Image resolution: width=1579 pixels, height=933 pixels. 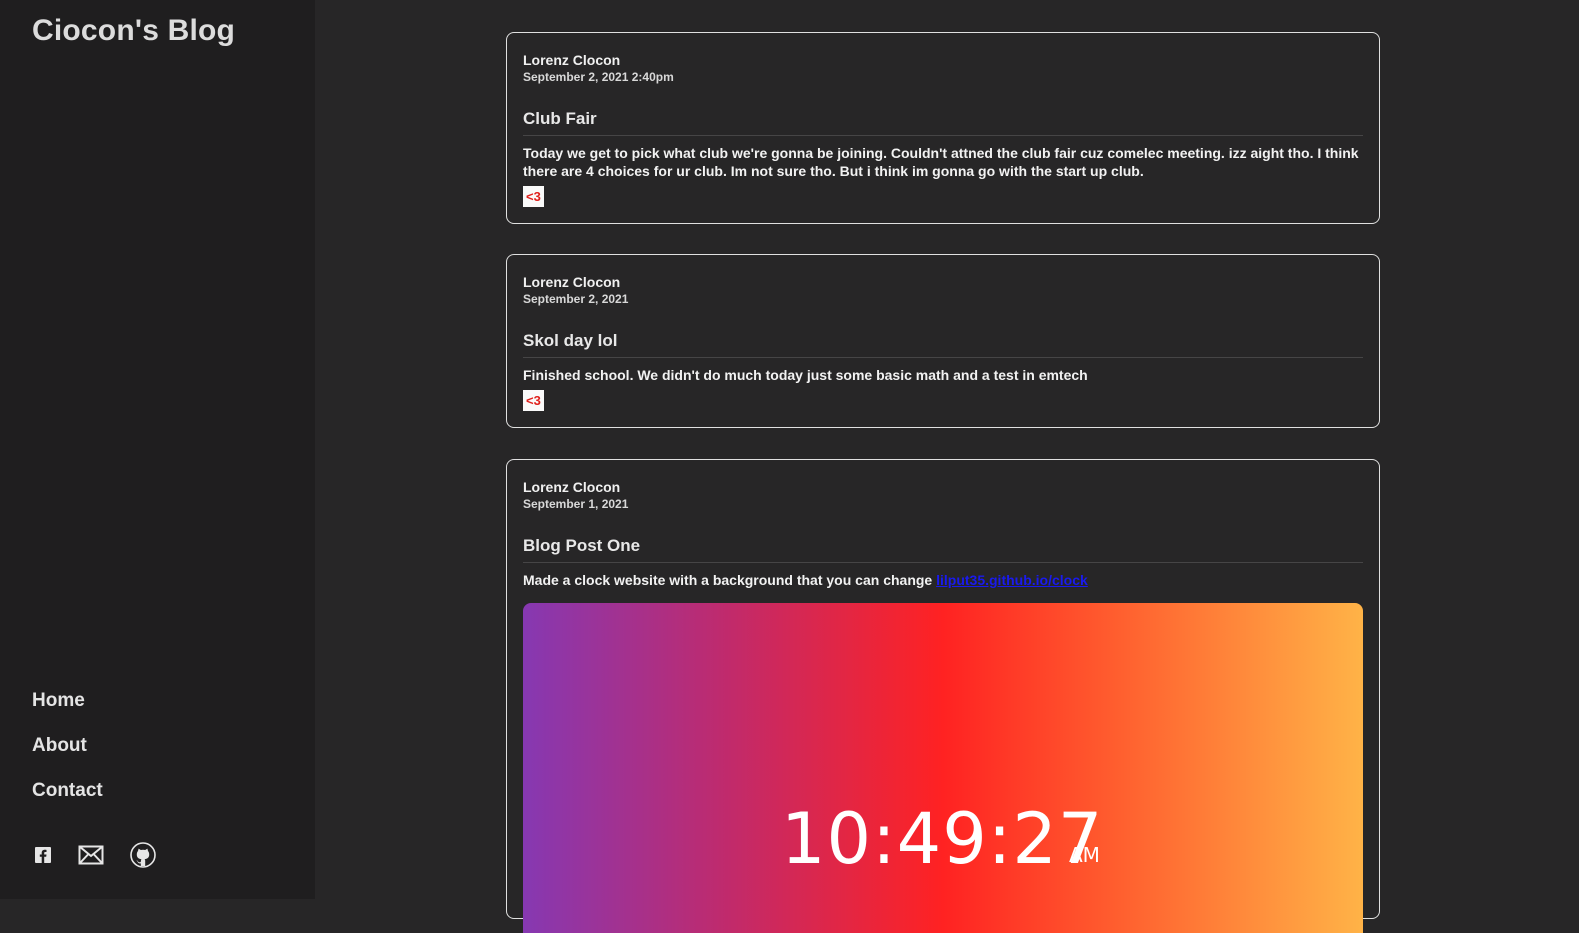 What do you see at coordinates (43, 855) in the screenshot?
I see `facebook-icon` at bounding box center [43, 855].